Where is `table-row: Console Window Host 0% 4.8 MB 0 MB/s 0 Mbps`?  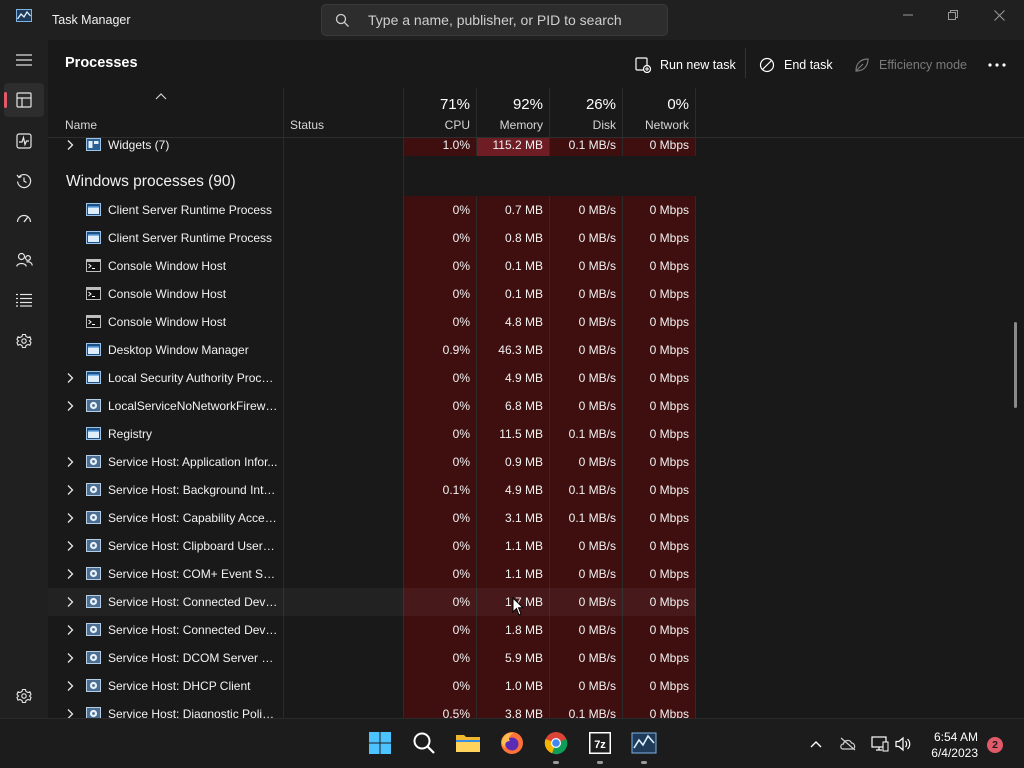 table-row: Console Window Host 0% 4.8 MB 0 MB/s 0 Mbps is located at coordinates (372, 322).